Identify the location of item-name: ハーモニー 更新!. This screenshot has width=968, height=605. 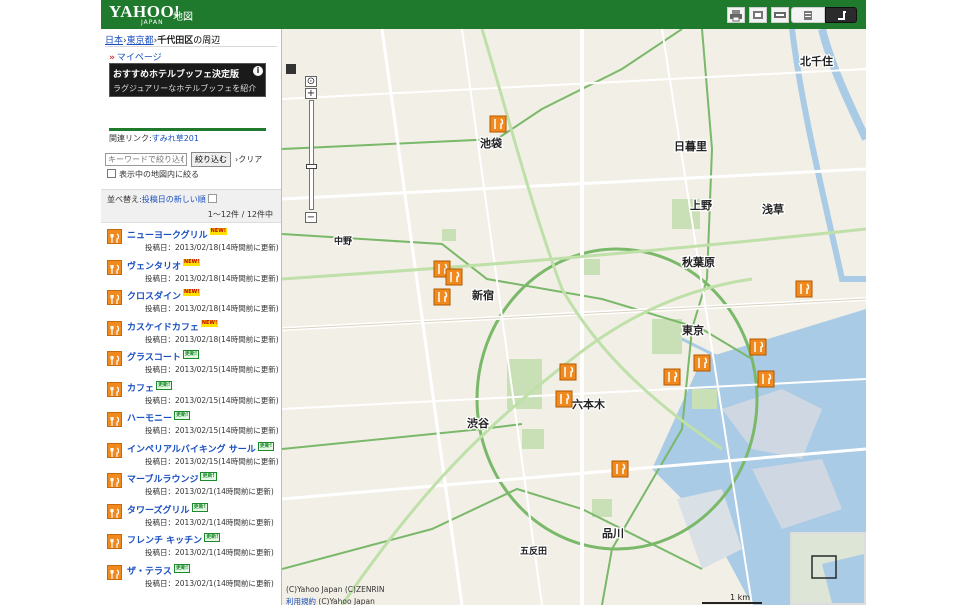
(159, 417).